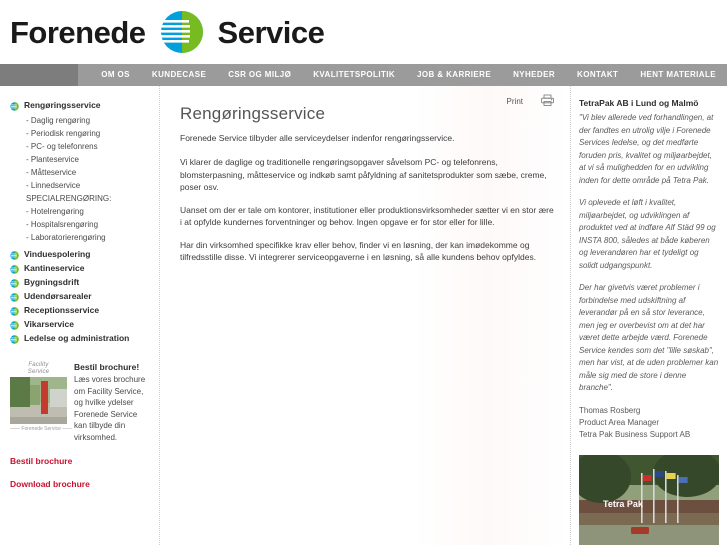  What do you see at coordinates (597, 75) in the screenshot?
I see `nav-item-kontakt: KONTAKT` at bounding box center [597, 75].